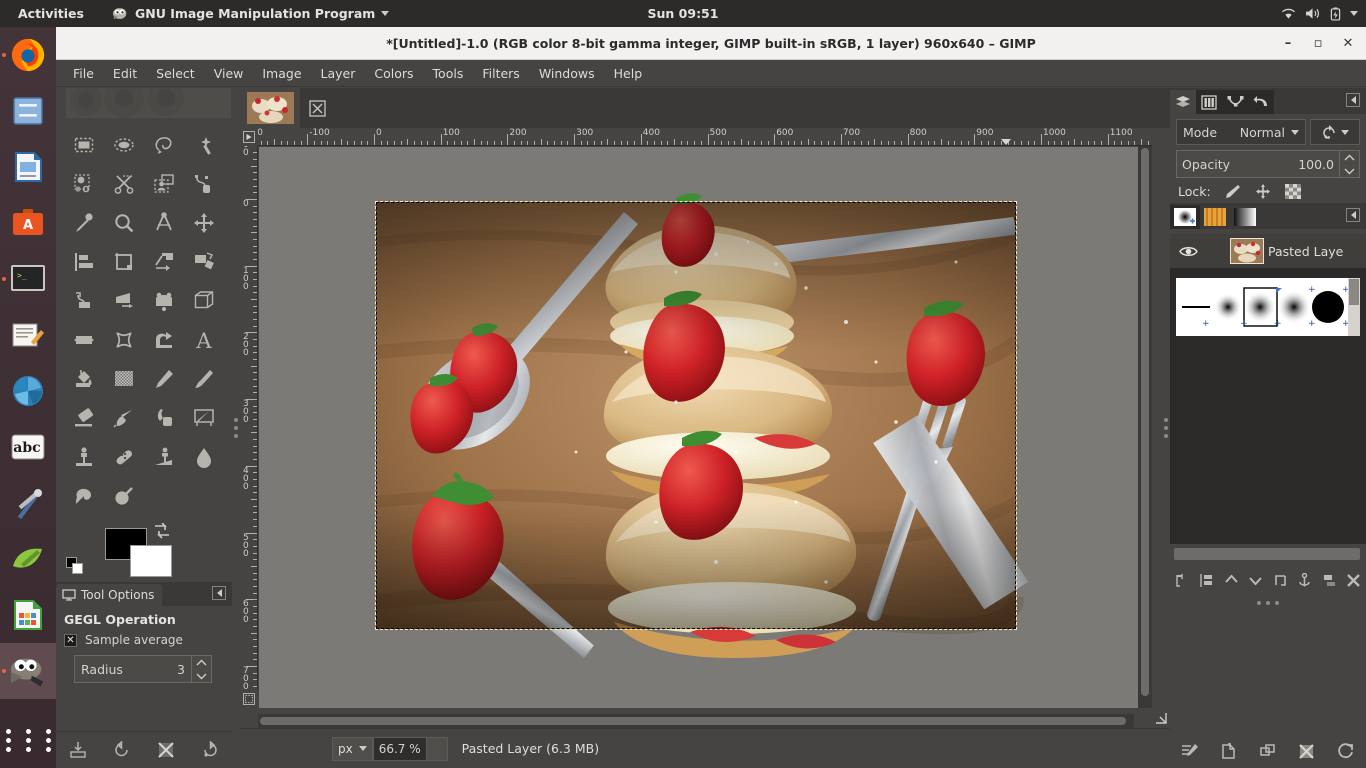 The image size is (1366, 768). What do you see at coordinates (567, 73) in the screenshot?
I see `menu-windows: Windows` at bounding box center [567, 73].